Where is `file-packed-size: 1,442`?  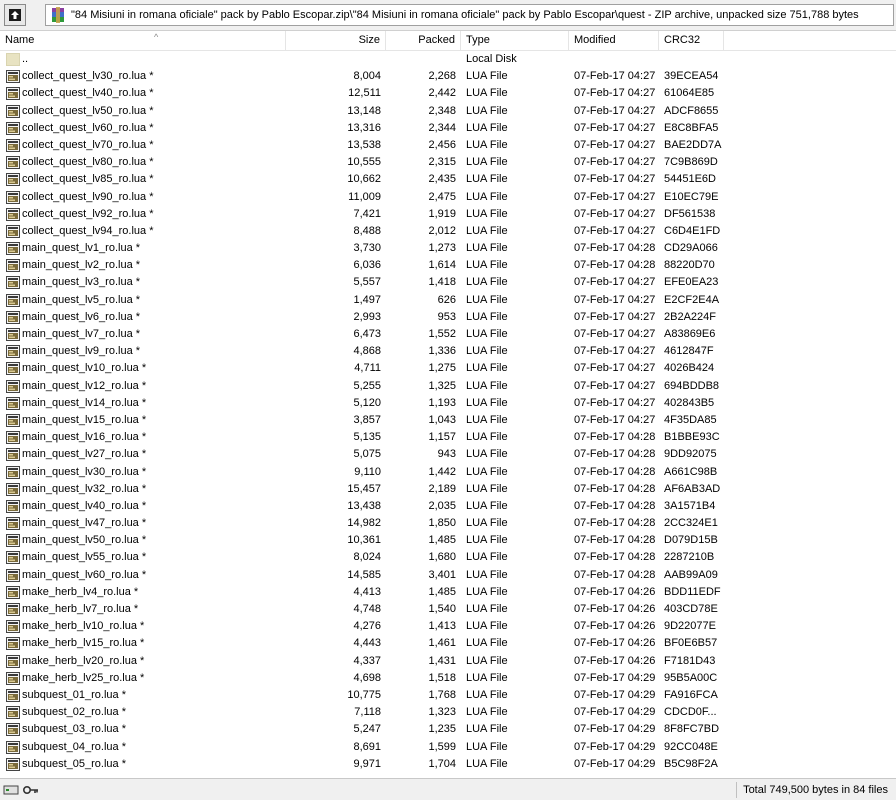
file-packed-size: 1,442 is located at coordinates (442, 471).